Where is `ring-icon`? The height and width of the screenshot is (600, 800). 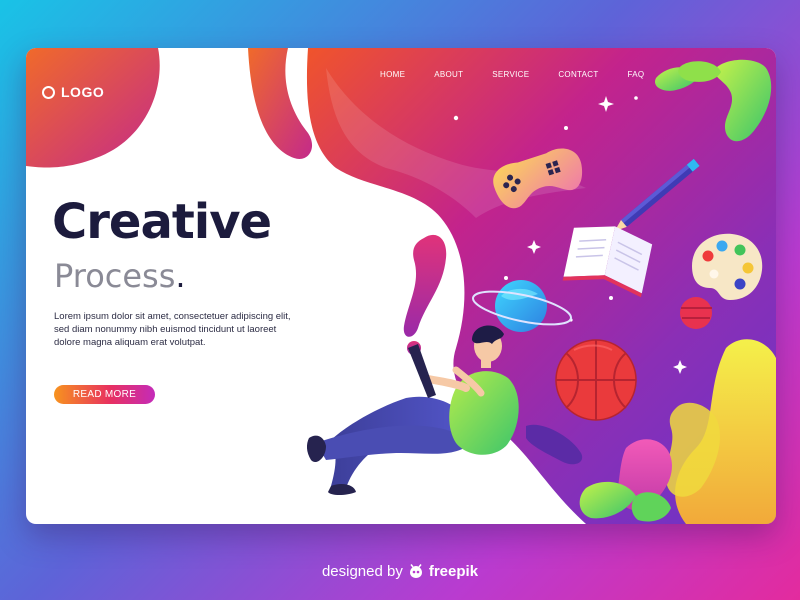
ring-icon is located at coordinates (48, 92).